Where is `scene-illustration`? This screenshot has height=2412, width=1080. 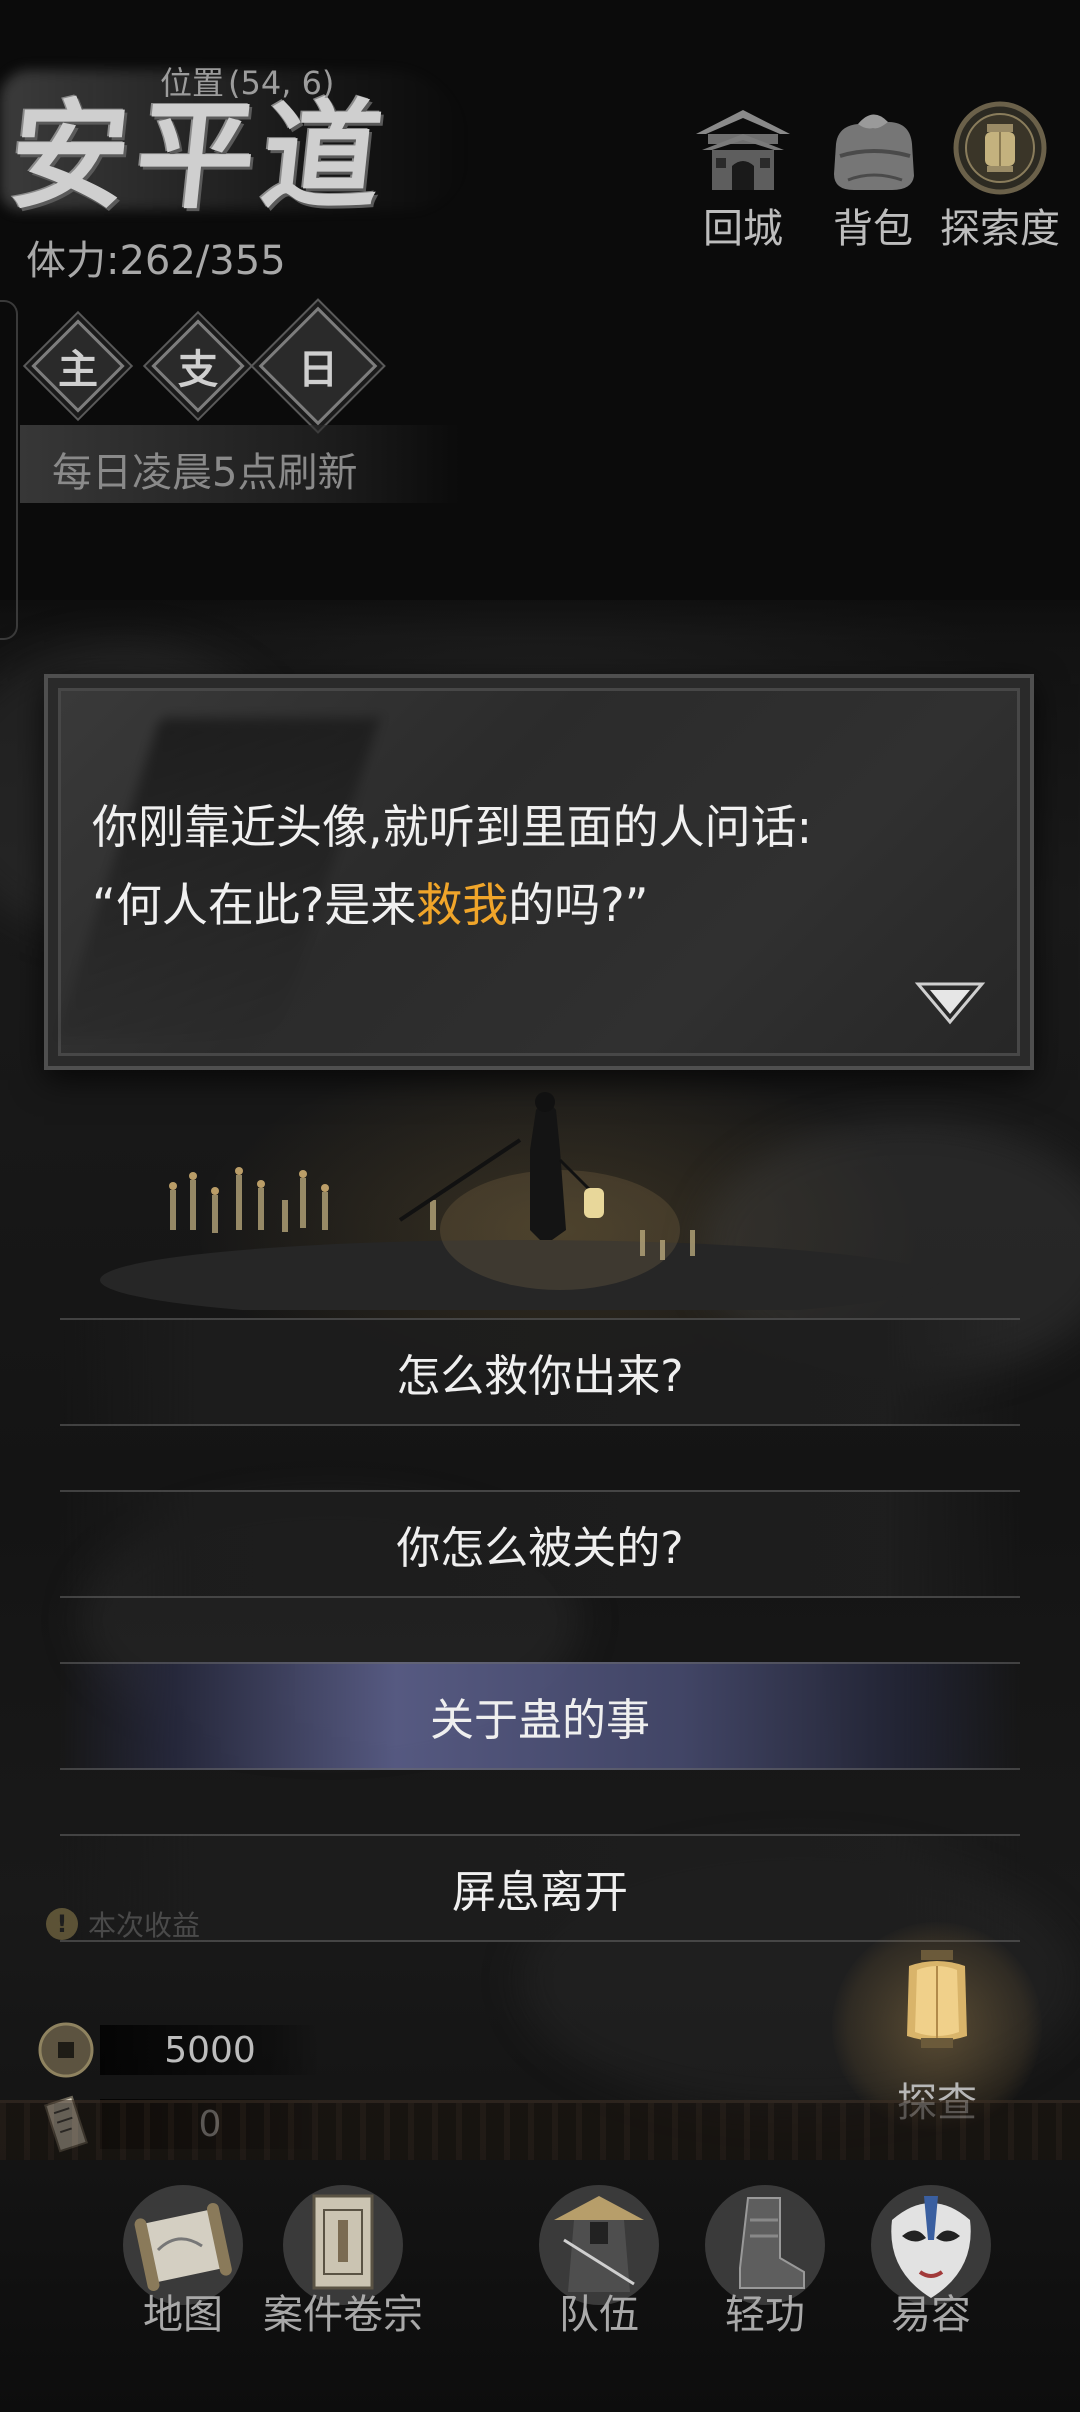 scene-illustration is located at coordinates (540, 1200).